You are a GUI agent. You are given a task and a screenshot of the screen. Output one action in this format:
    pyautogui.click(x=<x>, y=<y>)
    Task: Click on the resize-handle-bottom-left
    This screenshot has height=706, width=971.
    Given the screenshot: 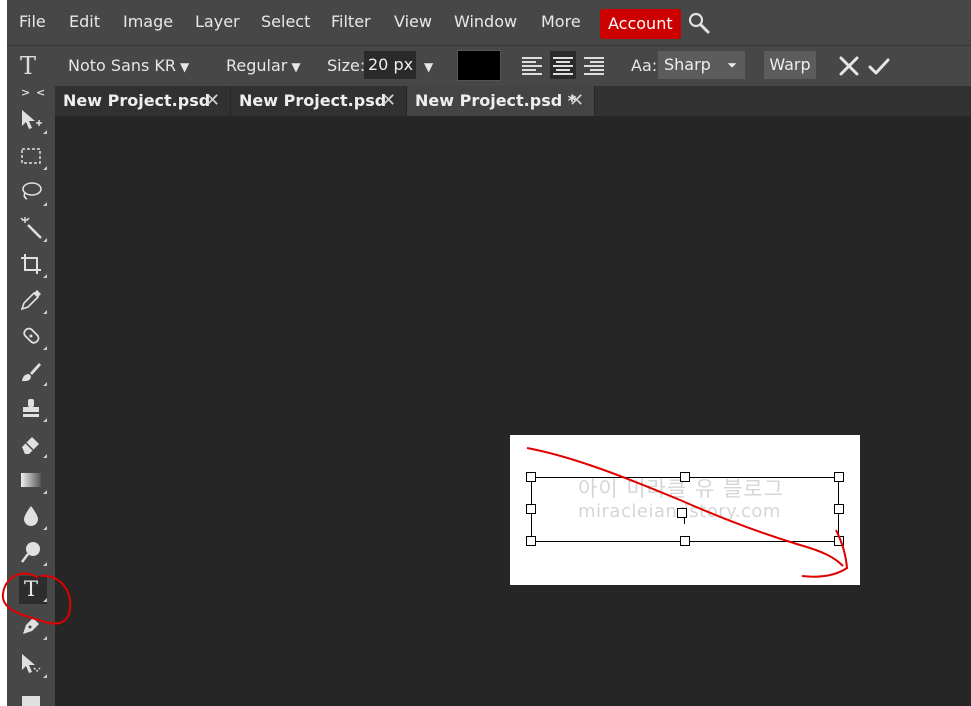 What is the action you would take?
    pyautogui.click(x=531, y=541)
    